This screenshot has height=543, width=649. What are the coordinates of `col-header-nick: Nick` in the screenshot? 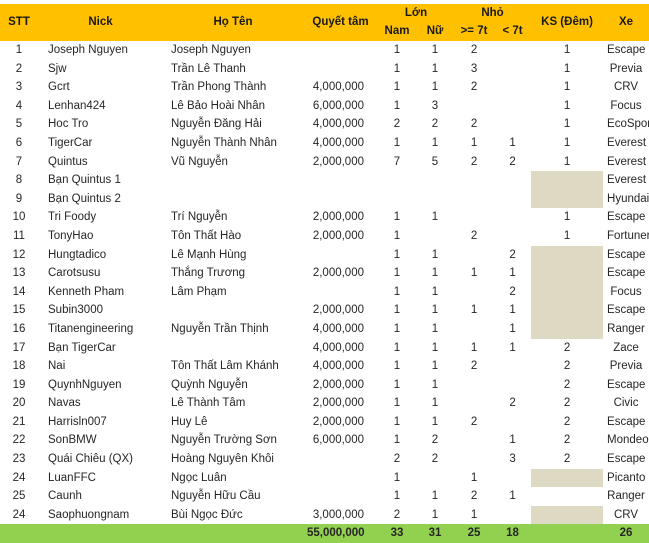 It's located at (100, 22).